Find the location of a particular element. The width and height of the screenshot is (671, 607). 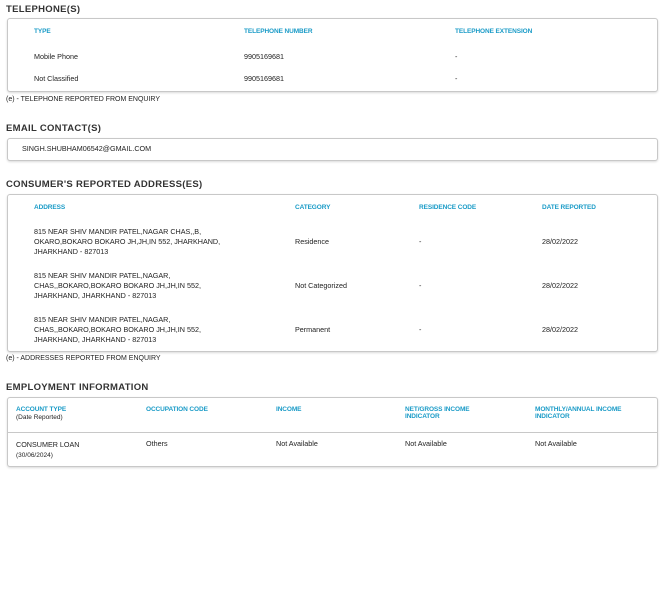

telephones-title: TELEPHONE(S) is located at coordinates (43, 9).